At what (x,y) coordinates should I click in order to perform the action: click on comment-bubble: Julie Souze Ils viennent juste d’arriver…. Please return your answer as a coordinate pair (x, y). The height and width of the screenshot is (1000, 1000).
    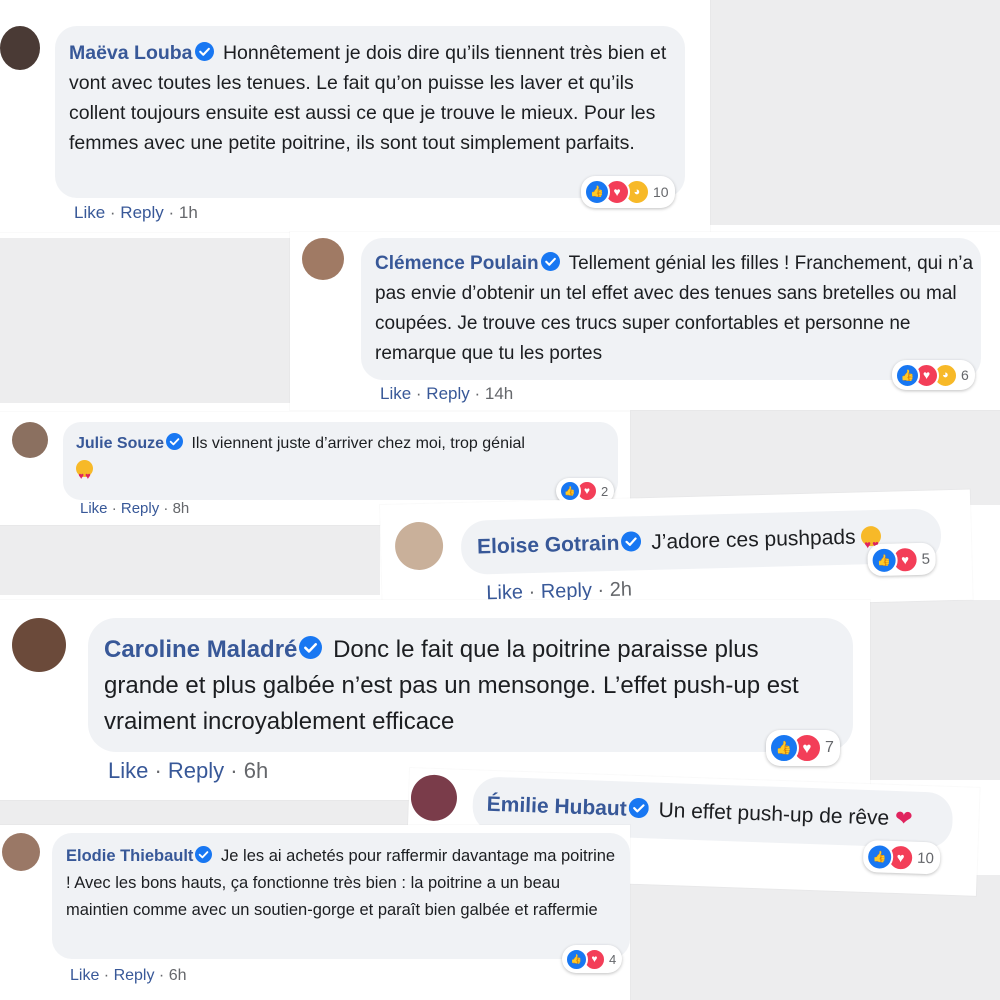
    Looking at the image, I should click on (340, 461).